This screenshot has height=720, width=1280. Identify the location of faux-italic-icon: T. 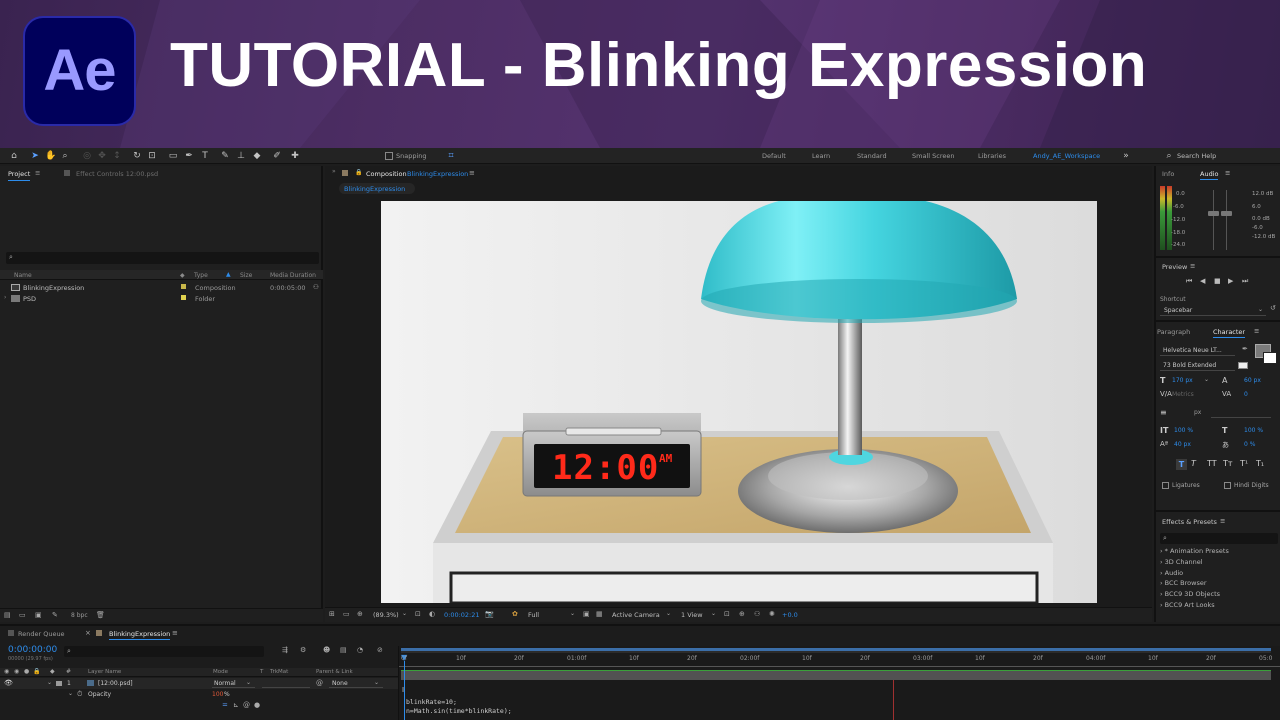
(1193, 463).